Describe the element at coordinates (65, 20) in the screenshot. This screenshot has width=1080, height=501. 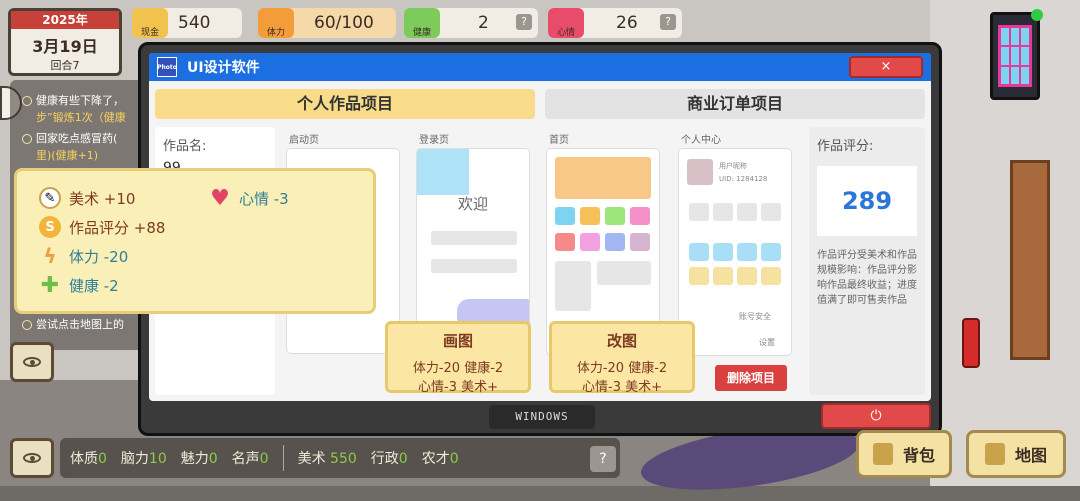
I see `year: 2025年` at that location.